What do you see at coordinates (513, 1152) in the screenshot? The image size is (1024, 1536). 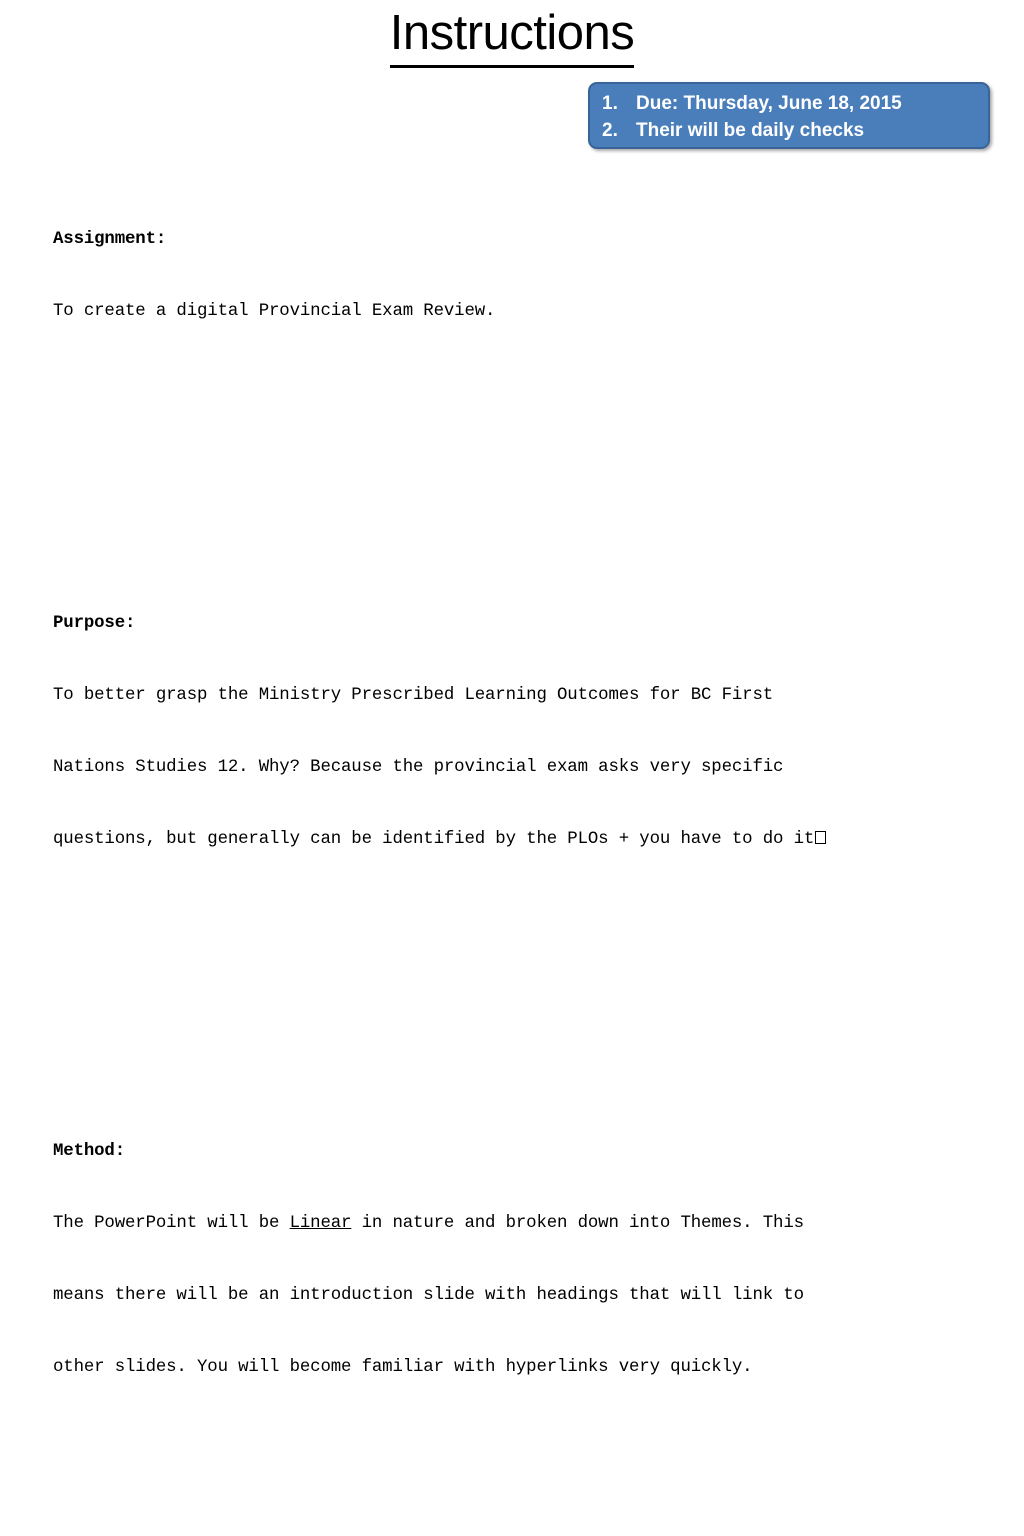 I see `method-heading: Method:` at bounding box center [513, 1152].